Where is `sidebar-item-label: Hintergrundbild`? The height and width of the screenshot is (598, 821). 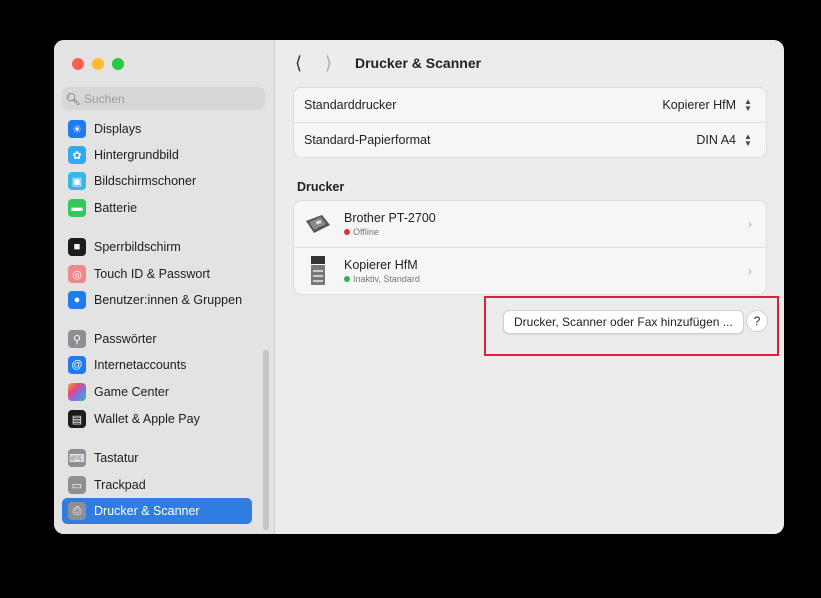
sidebar-item-label: Hintergrundbild is located at coordinates (136, 155).